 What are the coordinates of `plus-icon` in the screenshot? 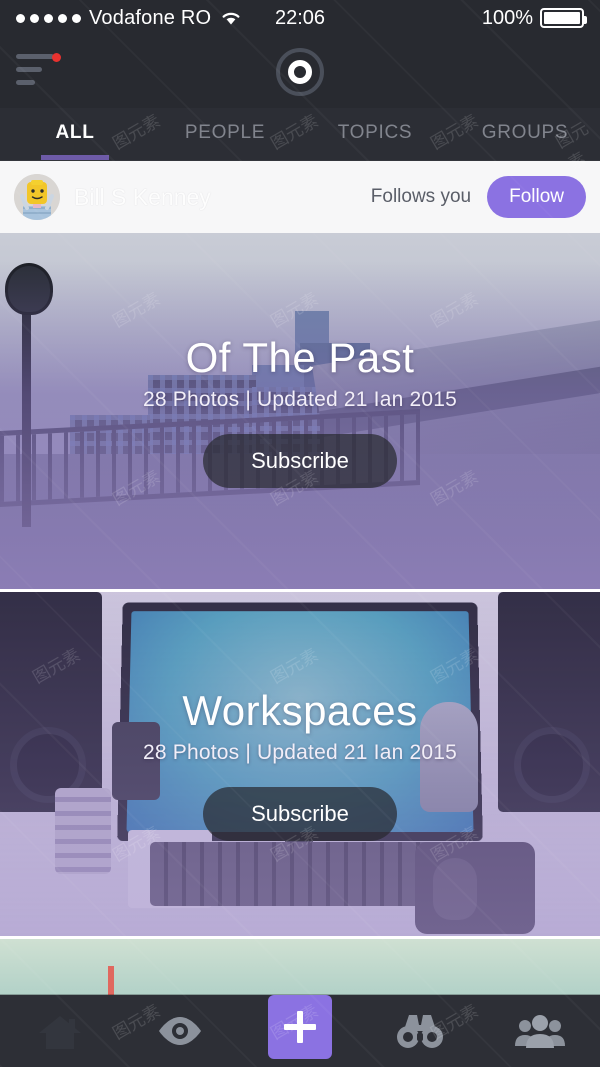 It's located at (300, 1027).